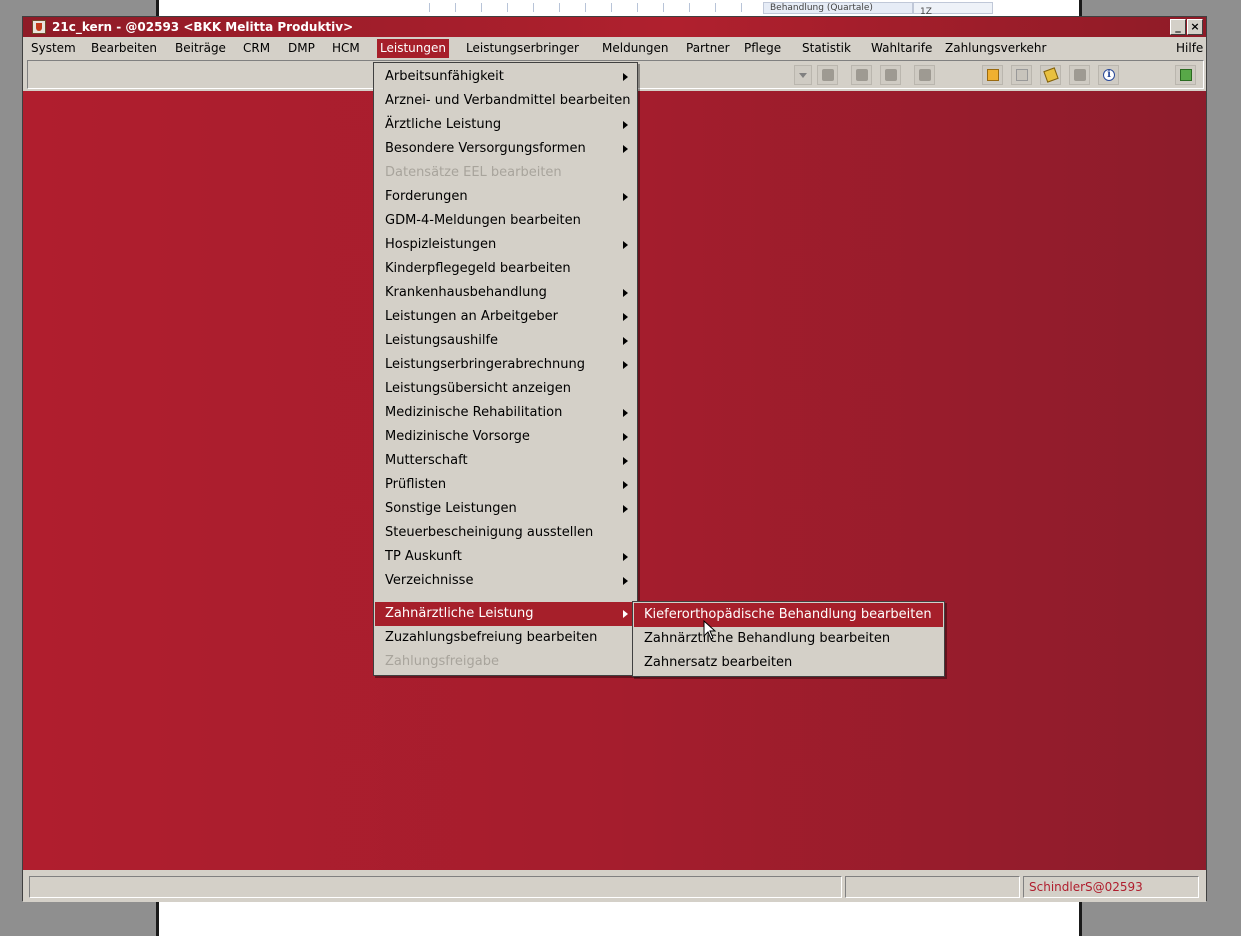  Describe the element at coordinates (992, 75) in the screenshot. I see `clipboard-icon` at that location.